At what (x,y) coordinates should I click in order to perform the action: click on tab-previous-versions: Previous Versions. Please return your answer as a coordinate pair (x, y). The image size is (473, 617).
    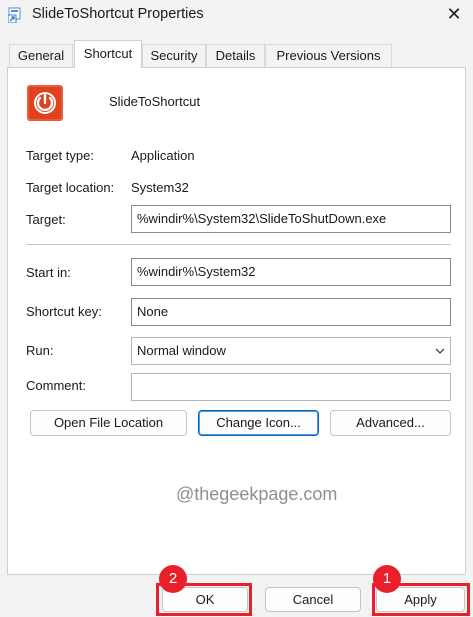
    Looking at the image, I should click on (328, 55).